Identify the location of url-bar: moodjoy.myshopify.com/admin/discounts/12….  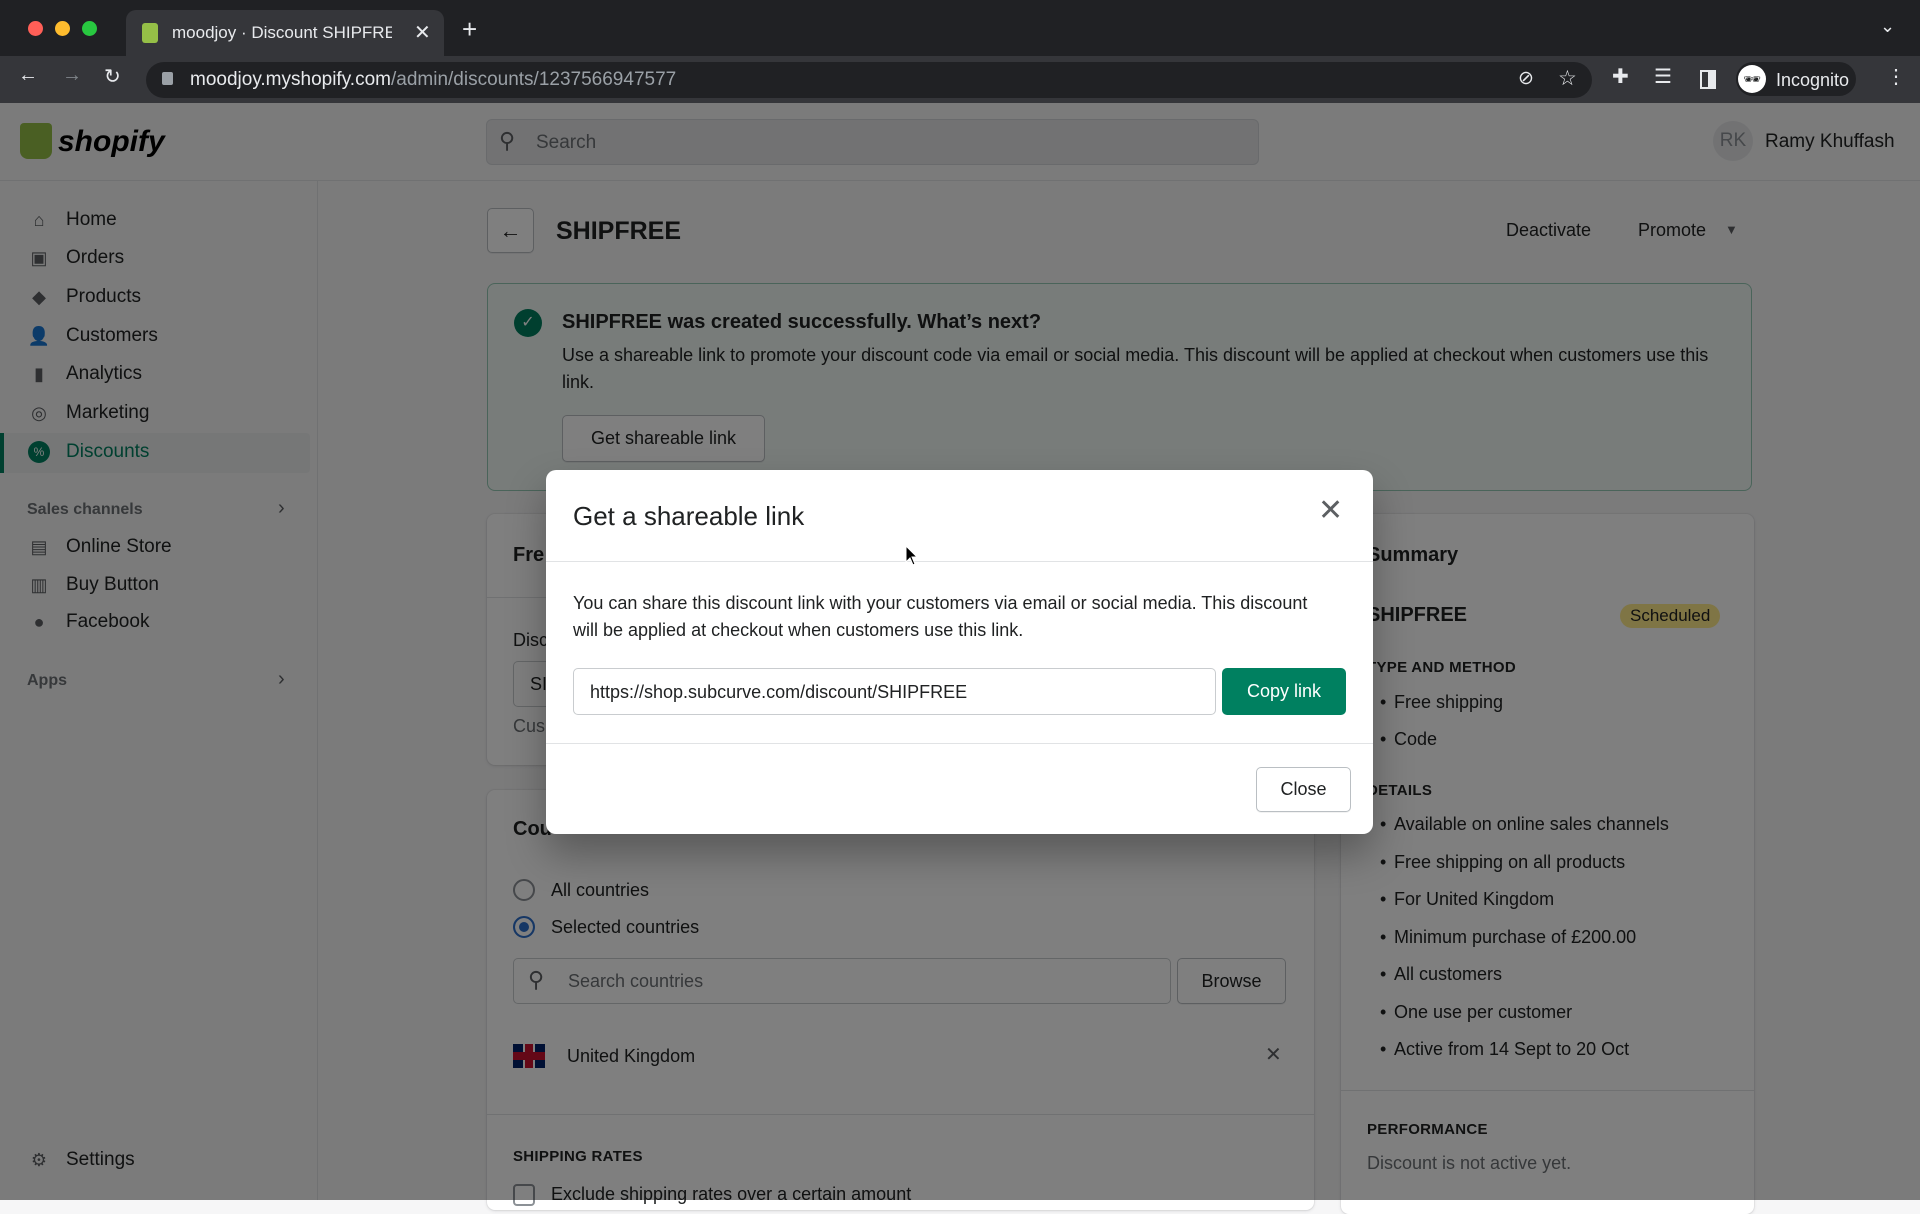
(869, 80).